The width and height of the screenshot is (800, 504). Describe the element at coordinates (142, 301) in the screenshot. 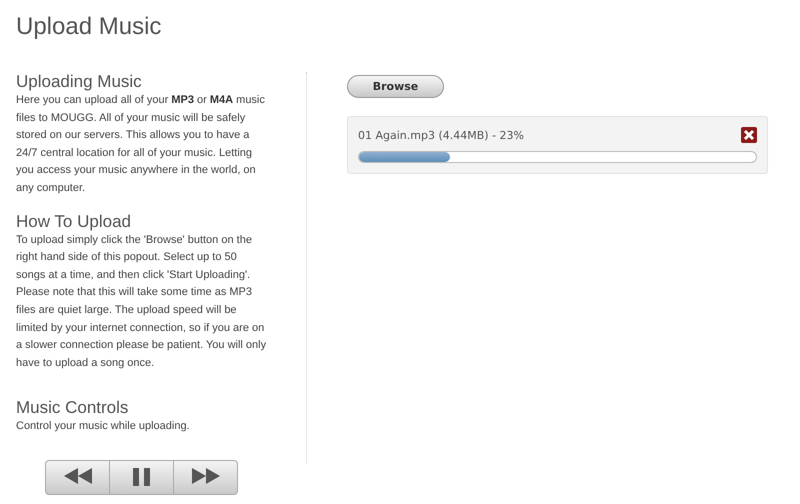

I see `section-text: To upload simply click the 'Browse' button on the right hand side of this popout. Select up to 50 songs at a time, and then click 'Start Uploading'. Please note that this will take some time as MP3 files are quiet large. The upload speed will be limited by your internet connection, so if you are on a slower connection please be patient. You will only have to upload a song once.` at that location.